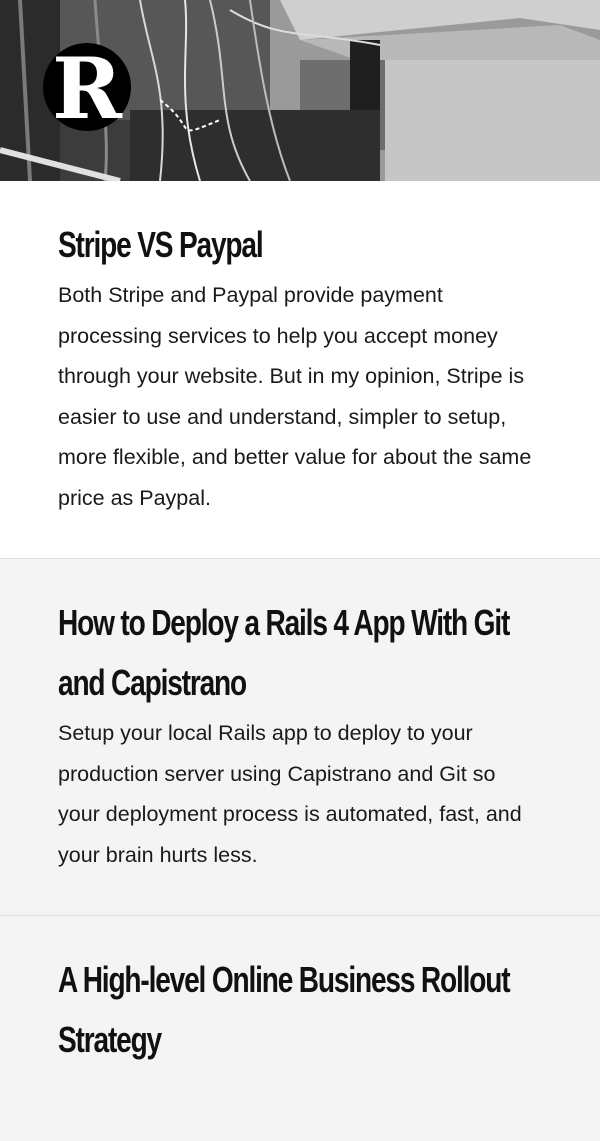 This screenshot has width=600, height=1141. I want to click on post-title-link: Stripe VS Paypal, so click(299, 245).